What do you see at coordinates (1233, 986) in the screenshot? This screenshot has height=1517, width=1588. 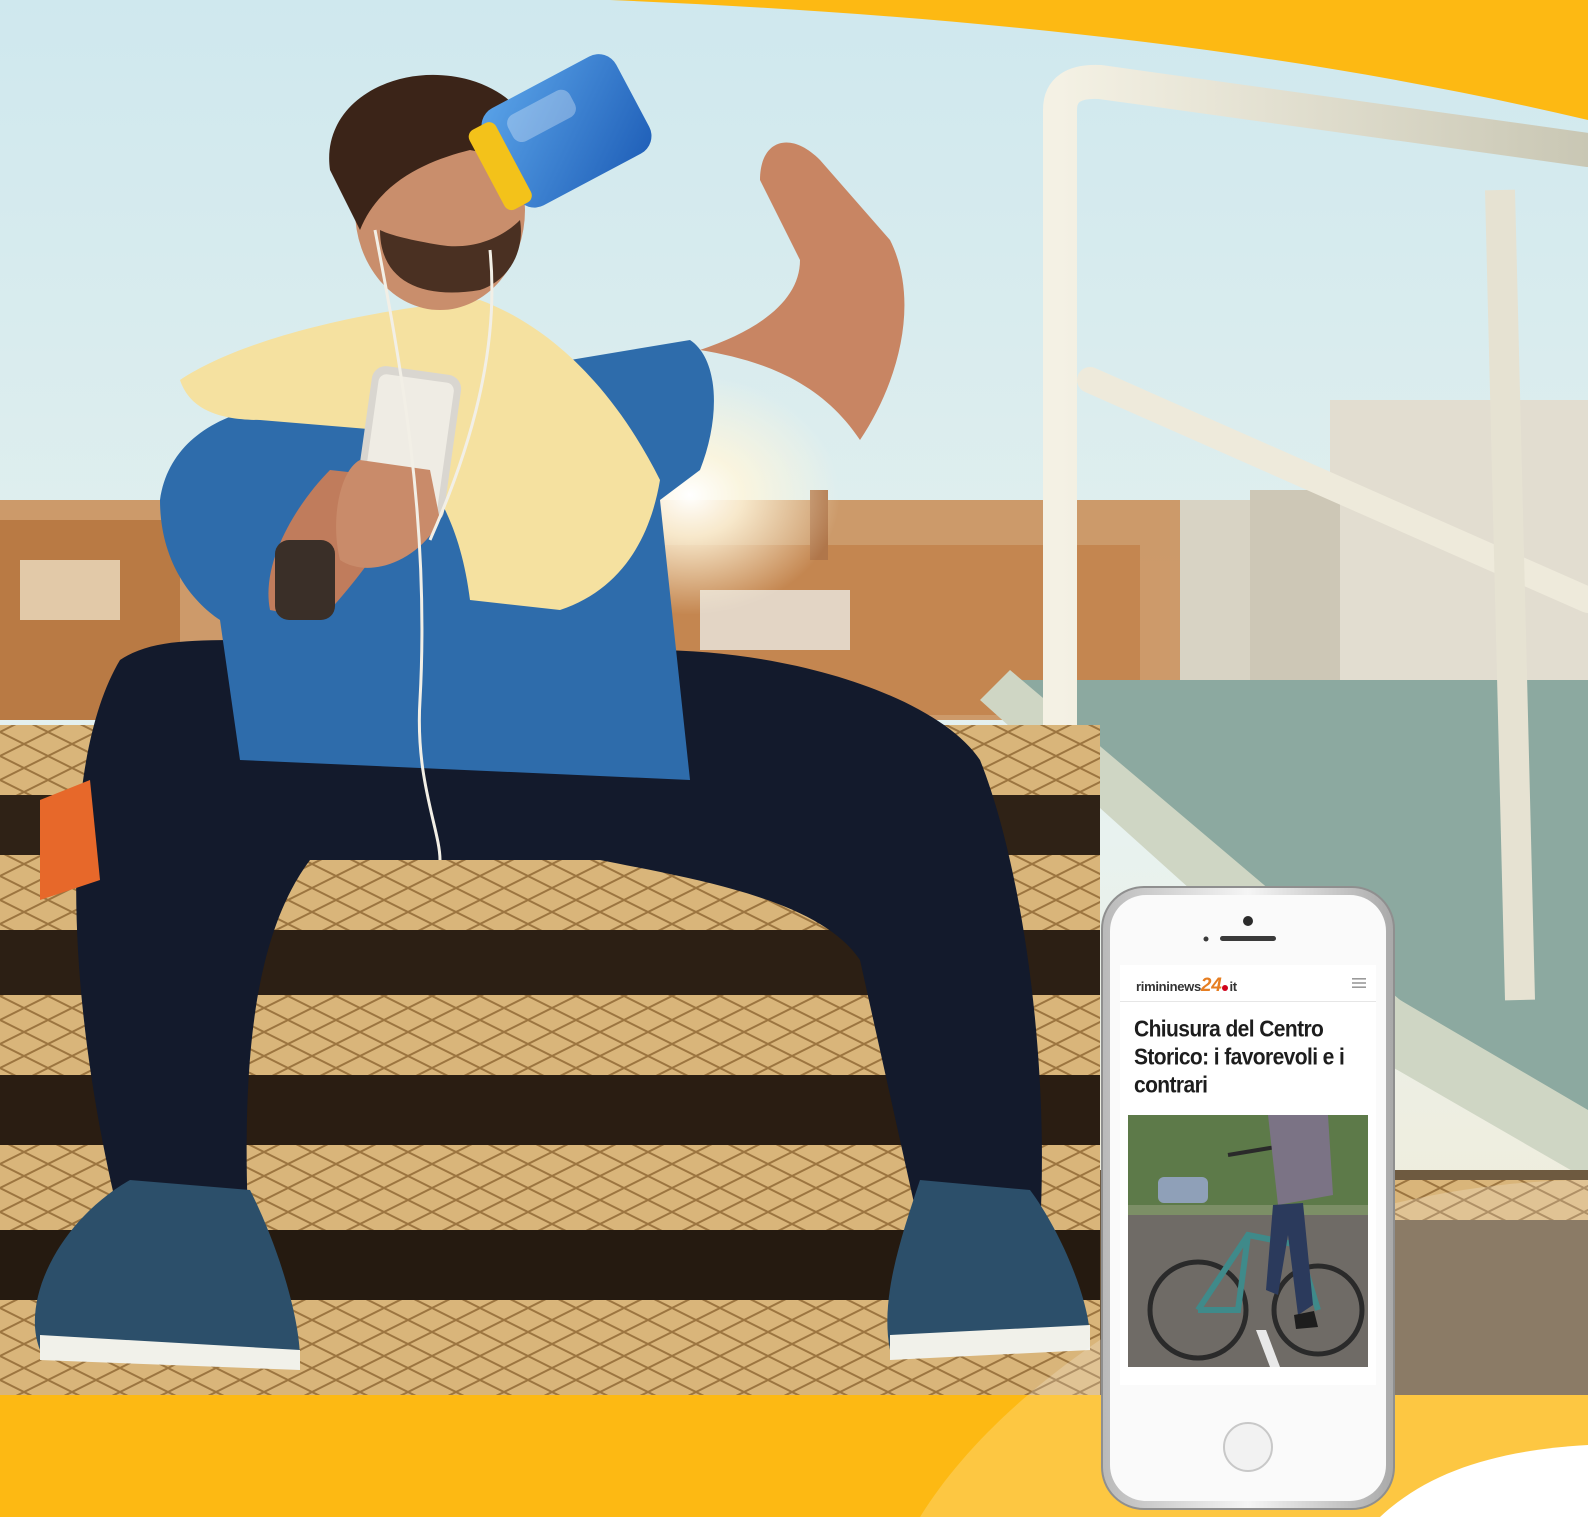 I see `logo-tld: it` at bounding box center [1233, 986].